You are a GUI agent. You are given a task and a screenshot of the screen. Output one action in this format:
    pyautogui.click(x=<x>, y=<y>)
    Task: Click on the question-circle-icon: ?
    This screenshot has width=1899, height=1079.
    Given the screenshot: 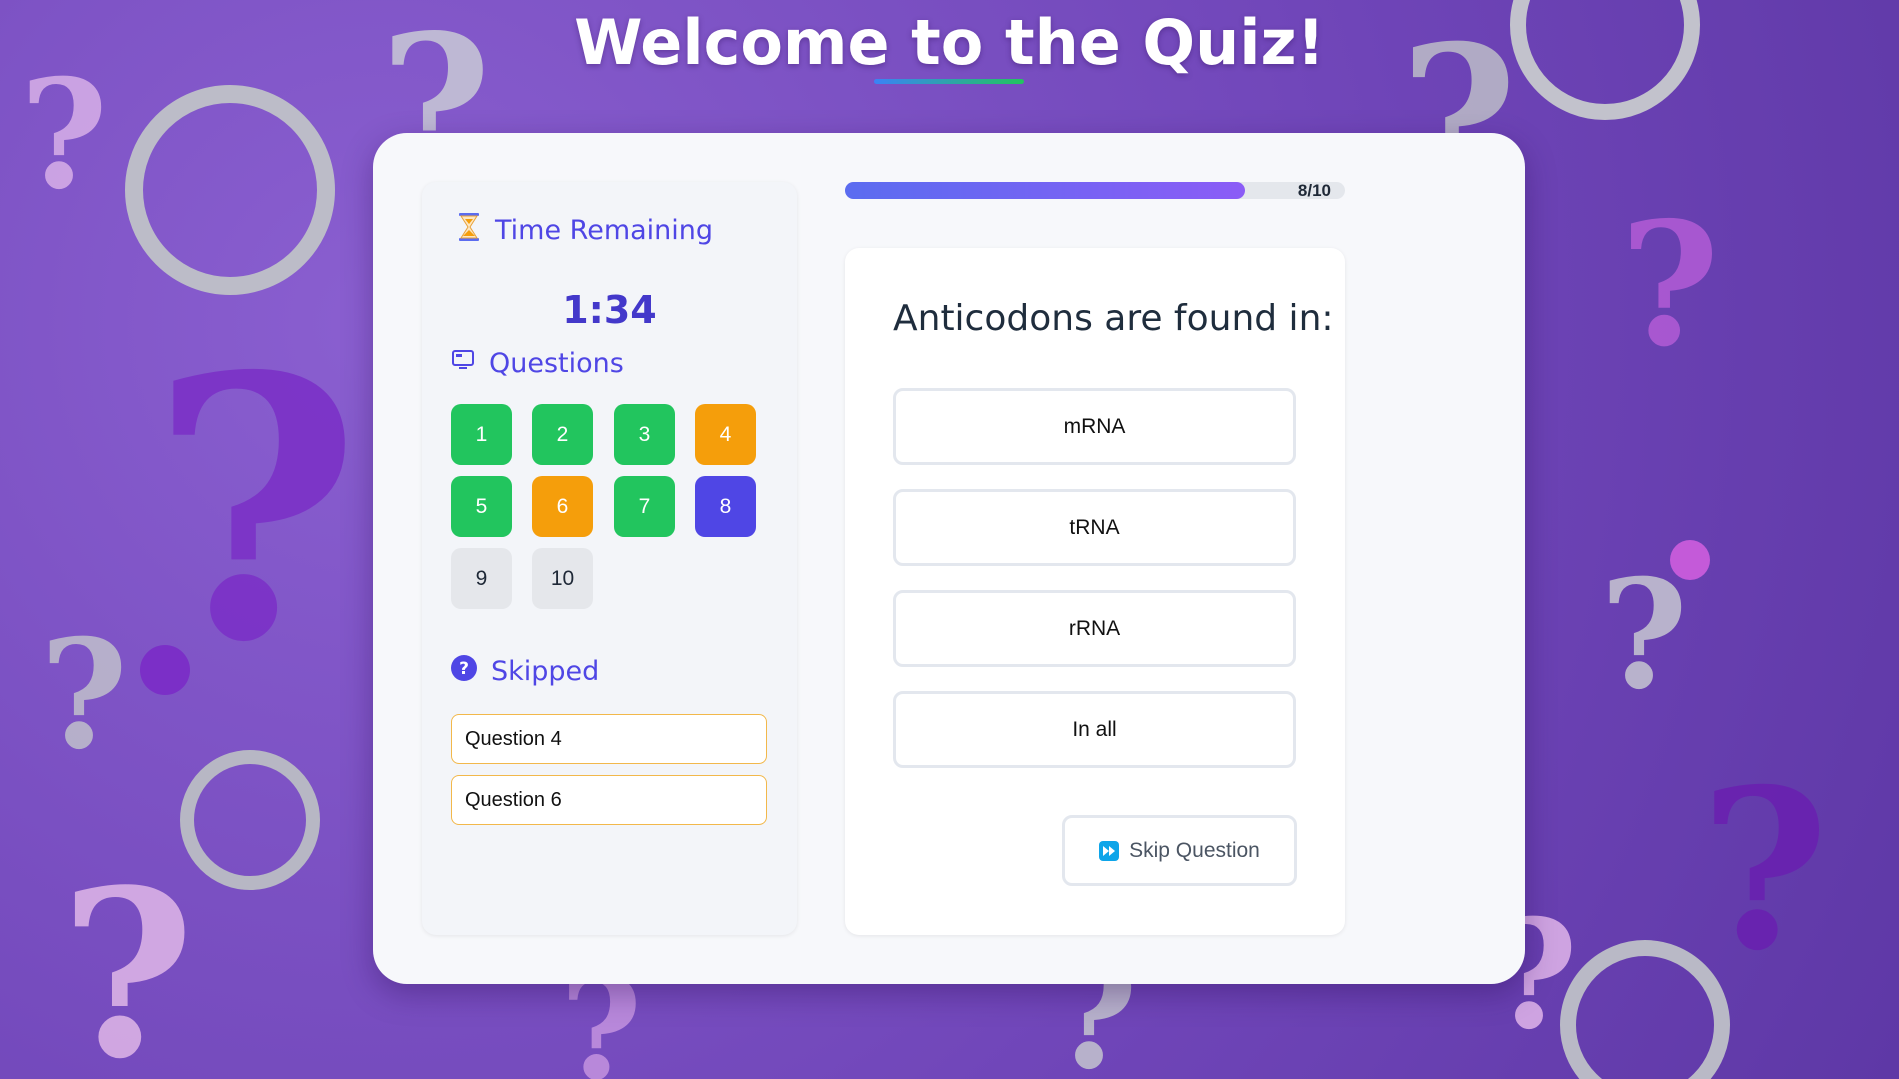 What is the action you would take?
    pyautogui.click(x=464, y=671)
    